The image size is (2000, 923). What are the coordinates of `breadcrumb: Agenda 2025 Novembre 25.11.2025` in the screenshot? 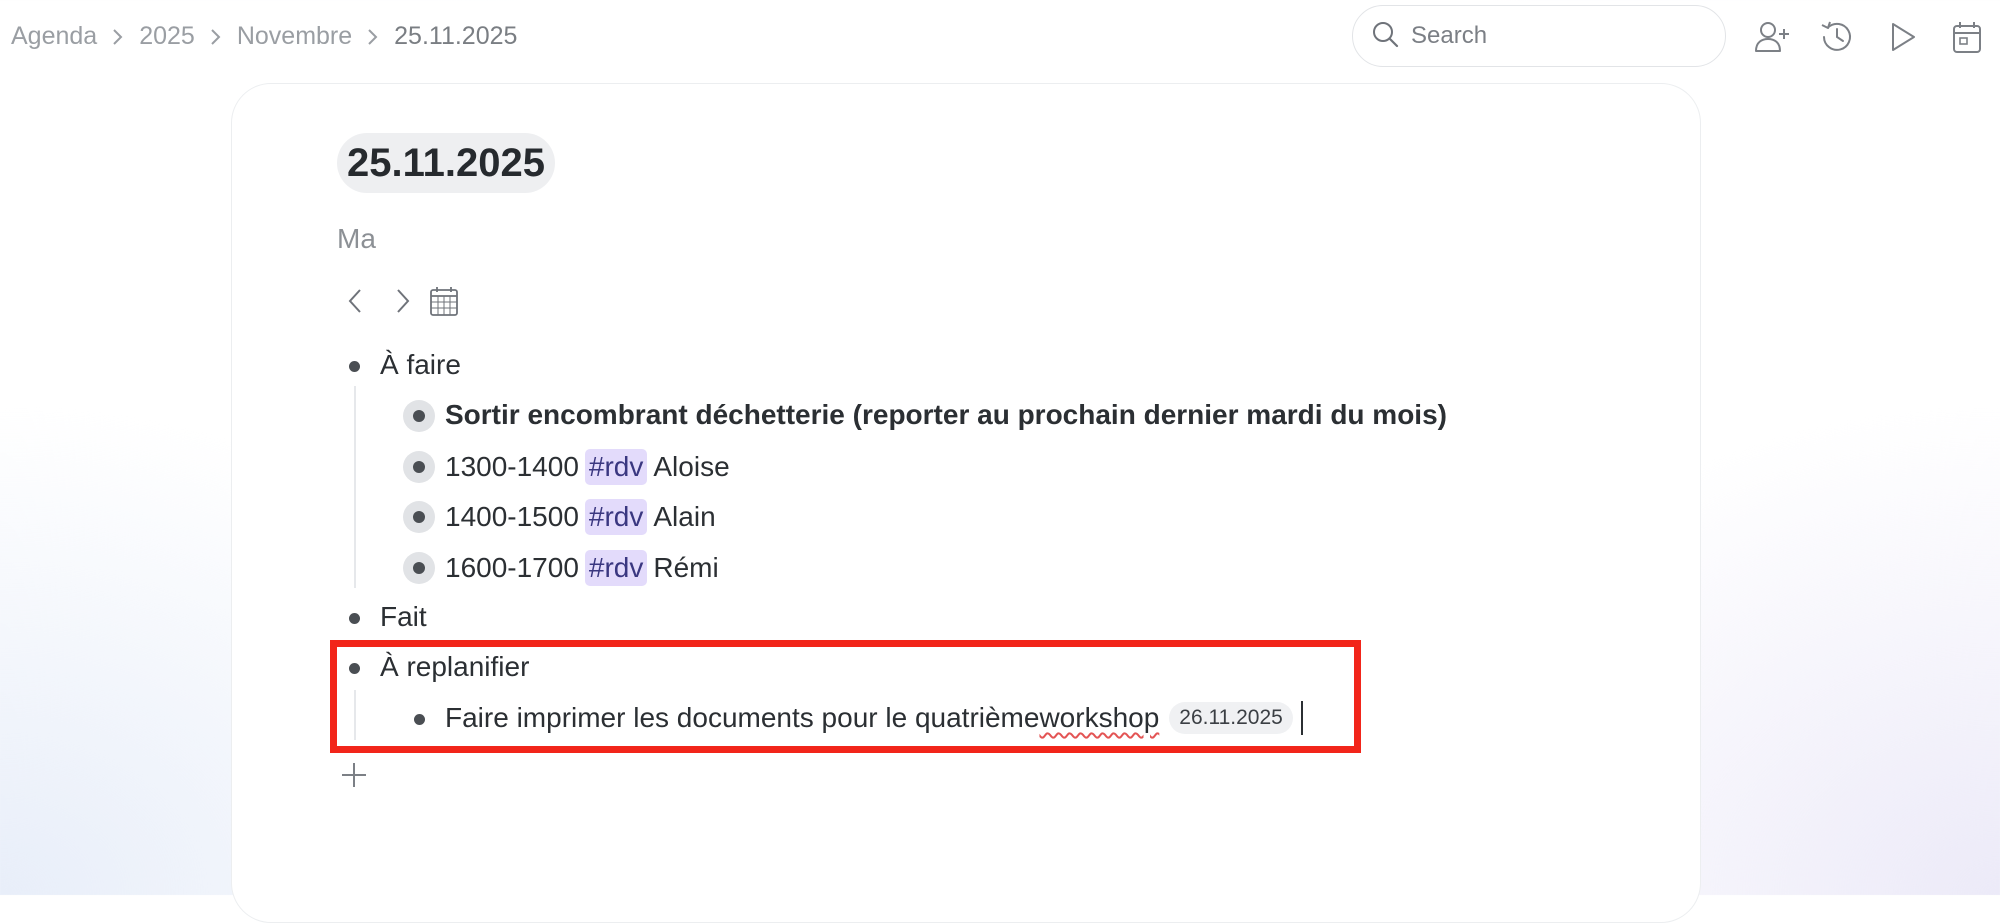 It's located at (264, 36).